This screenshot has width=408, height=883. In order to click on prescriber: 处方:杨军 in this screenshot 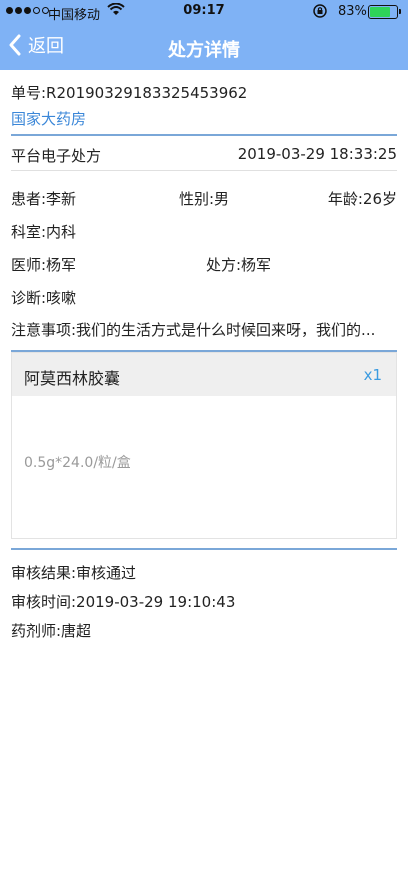, I will do `click(239, 265)`.